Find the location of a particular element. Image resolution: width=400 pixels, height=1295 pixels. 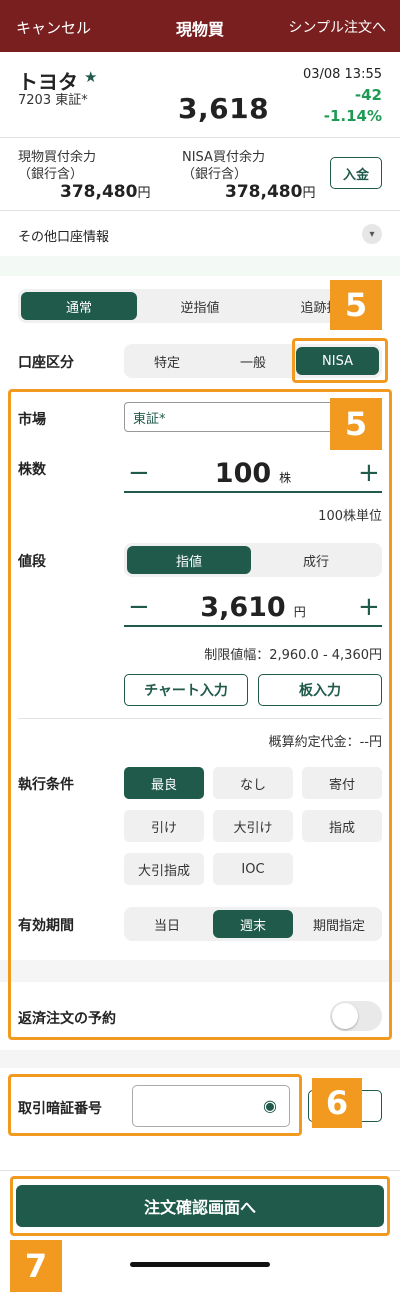

order-type-tabs: 通常 逆指値 追跡指 is located at coordinates (200, 306).